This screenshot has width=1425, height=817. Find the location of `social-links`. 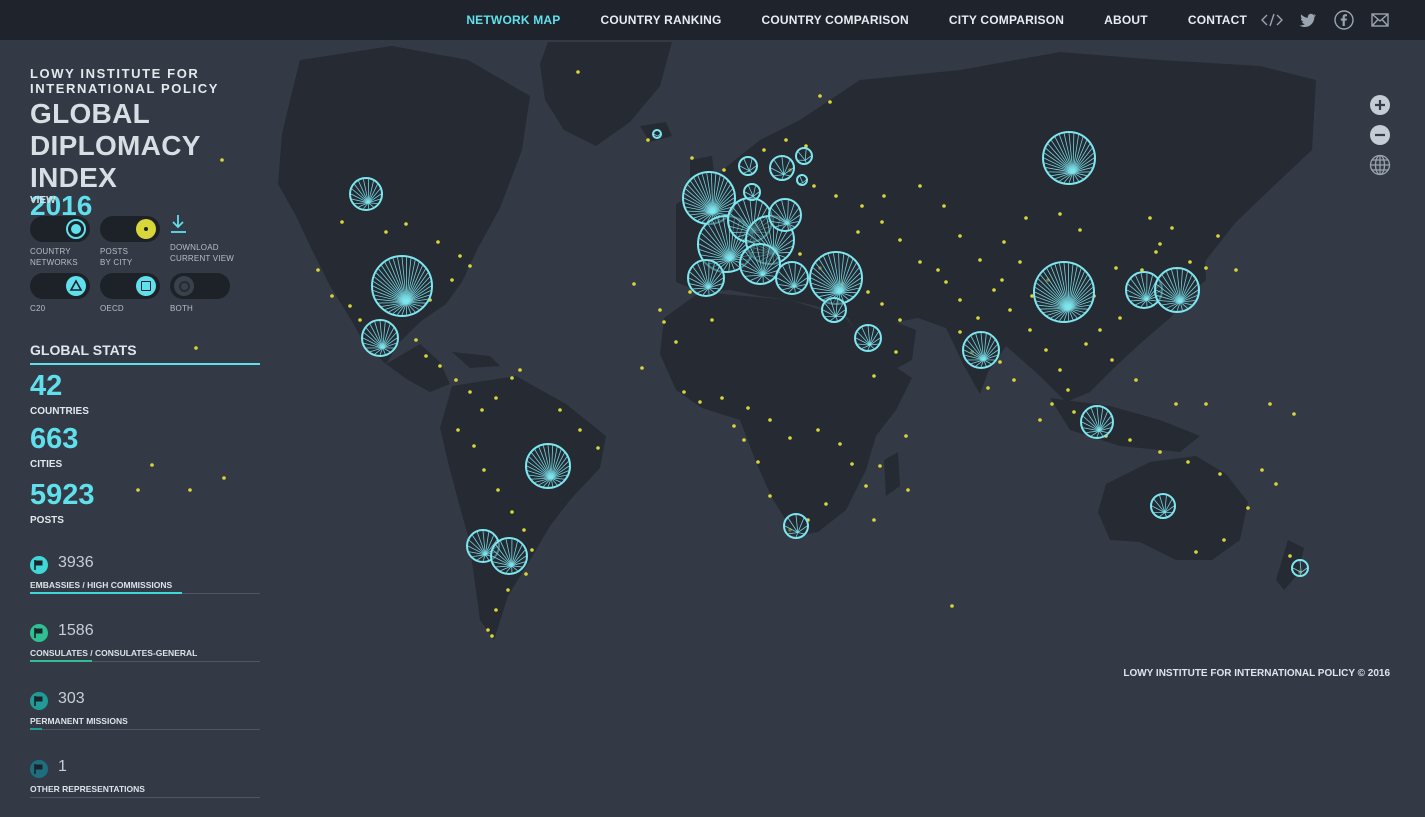

social-links is located at coordinates (1326, 20).